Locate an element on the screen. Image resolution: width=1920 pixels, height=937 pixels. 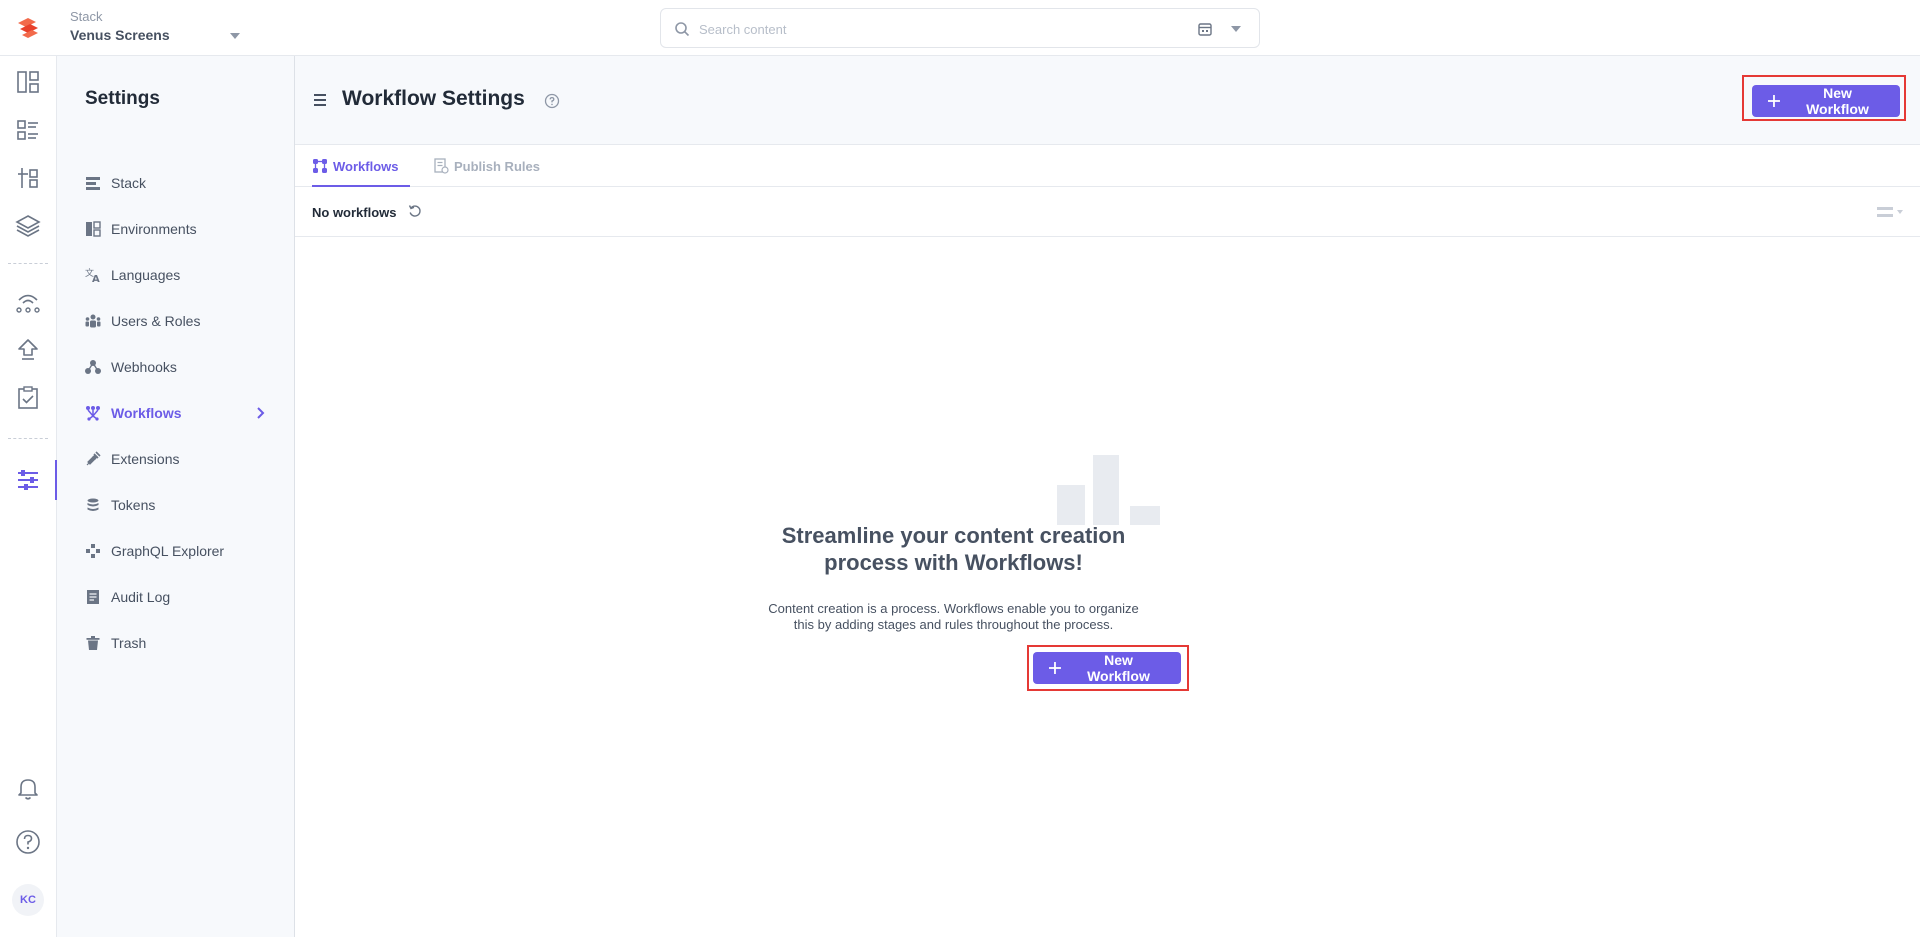
assets-icon is located at coordinates (28, 226).